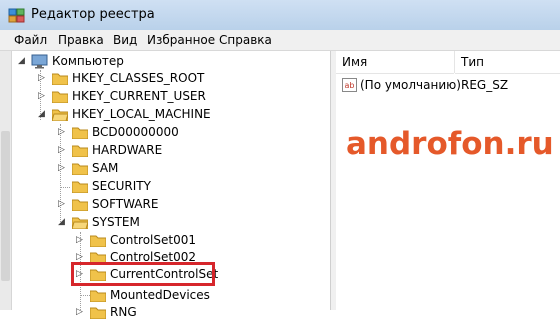 The width and height of the screenshot is (560, 322). Describe the element at coordinates (156, 223) in the screenshot. I see `tree-node-system: ◢ SYSTEM` at that location.